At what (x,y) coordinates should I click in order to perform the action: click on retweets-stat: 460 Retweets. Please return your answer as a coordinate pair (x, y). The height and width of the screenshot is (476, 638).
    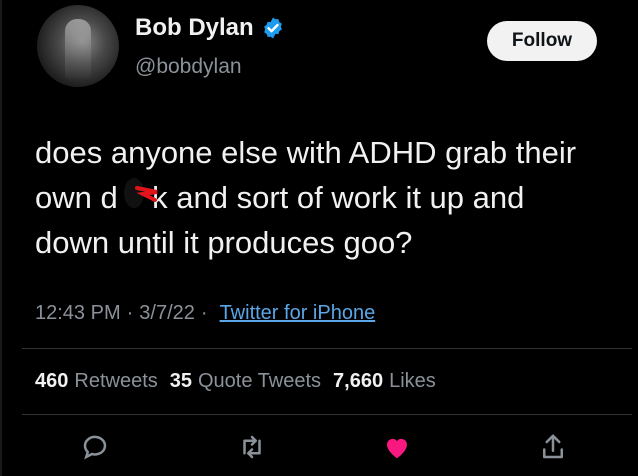
    Looking at the image, I should click on (96, 381).